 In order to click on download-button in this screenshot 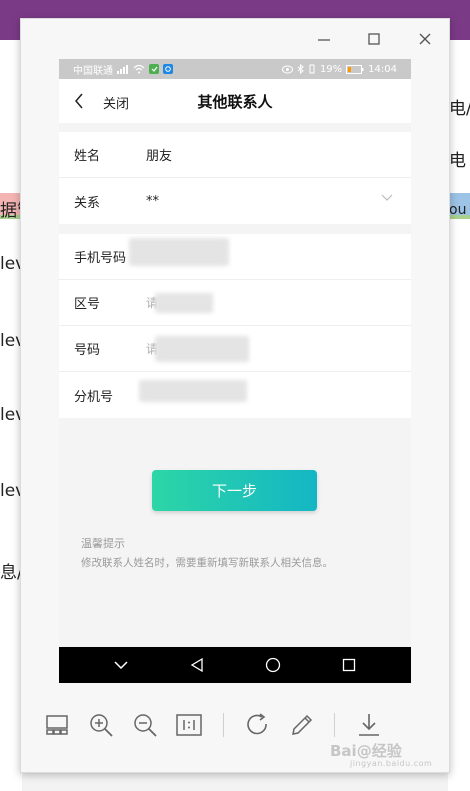, I will do `click(369, 725)`.